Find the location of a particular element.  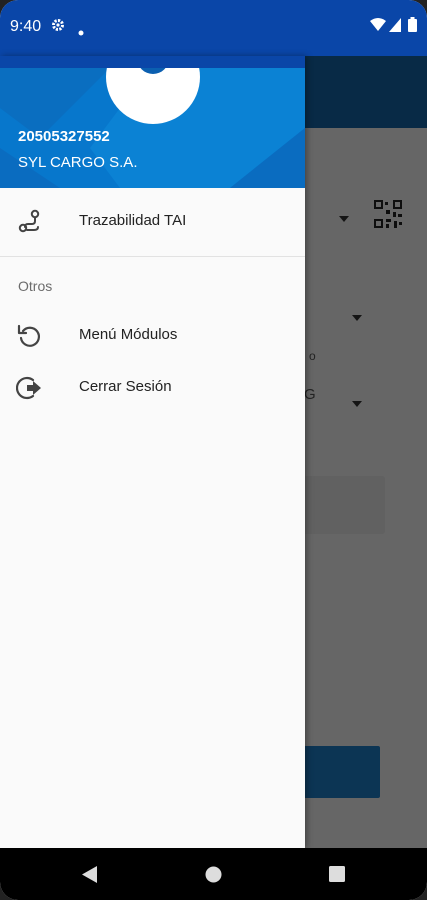

menu-item-label: Trazabilidad TAI is located at coordinates (133, 220).